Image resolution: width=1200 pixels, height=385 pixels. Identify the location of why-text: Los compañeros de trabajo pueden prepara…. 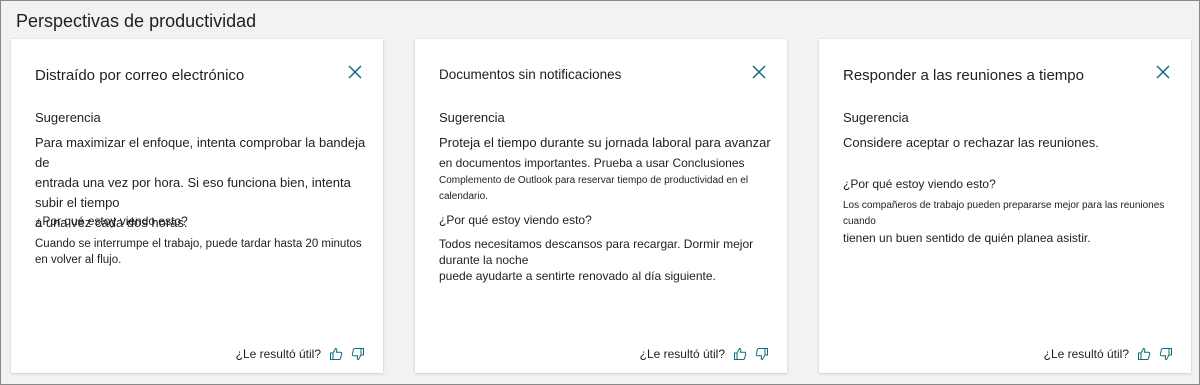
(1015, 222).